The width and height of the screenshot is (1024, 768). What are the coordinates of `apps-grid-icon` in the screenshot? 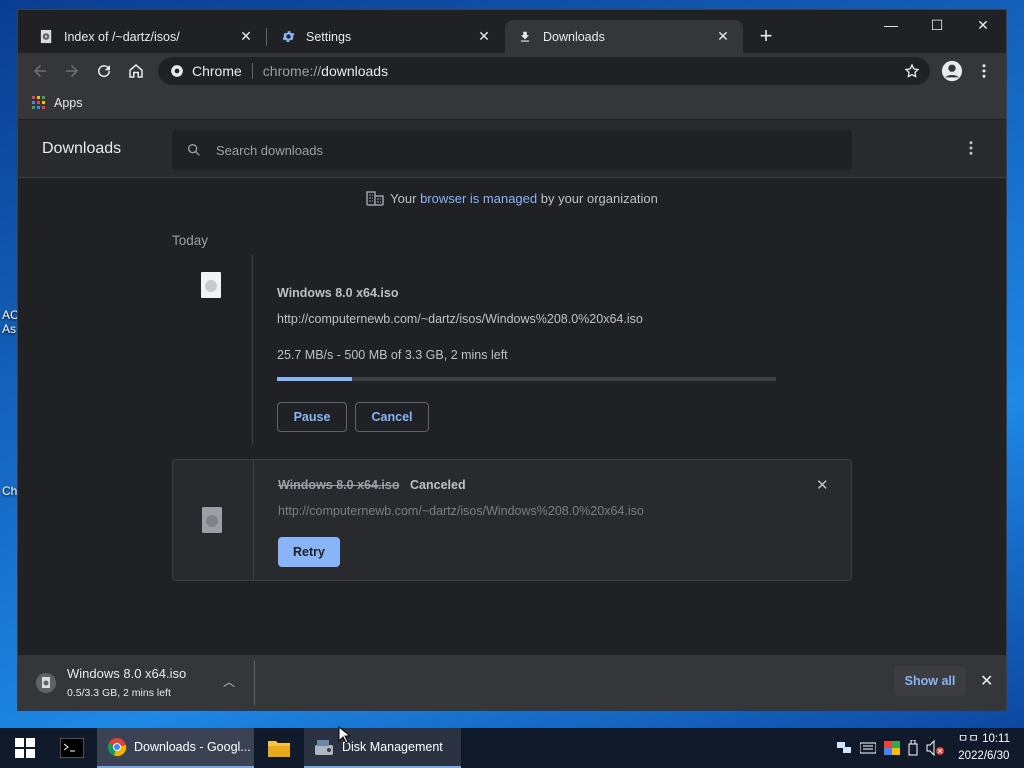 It's located at (38, 102).